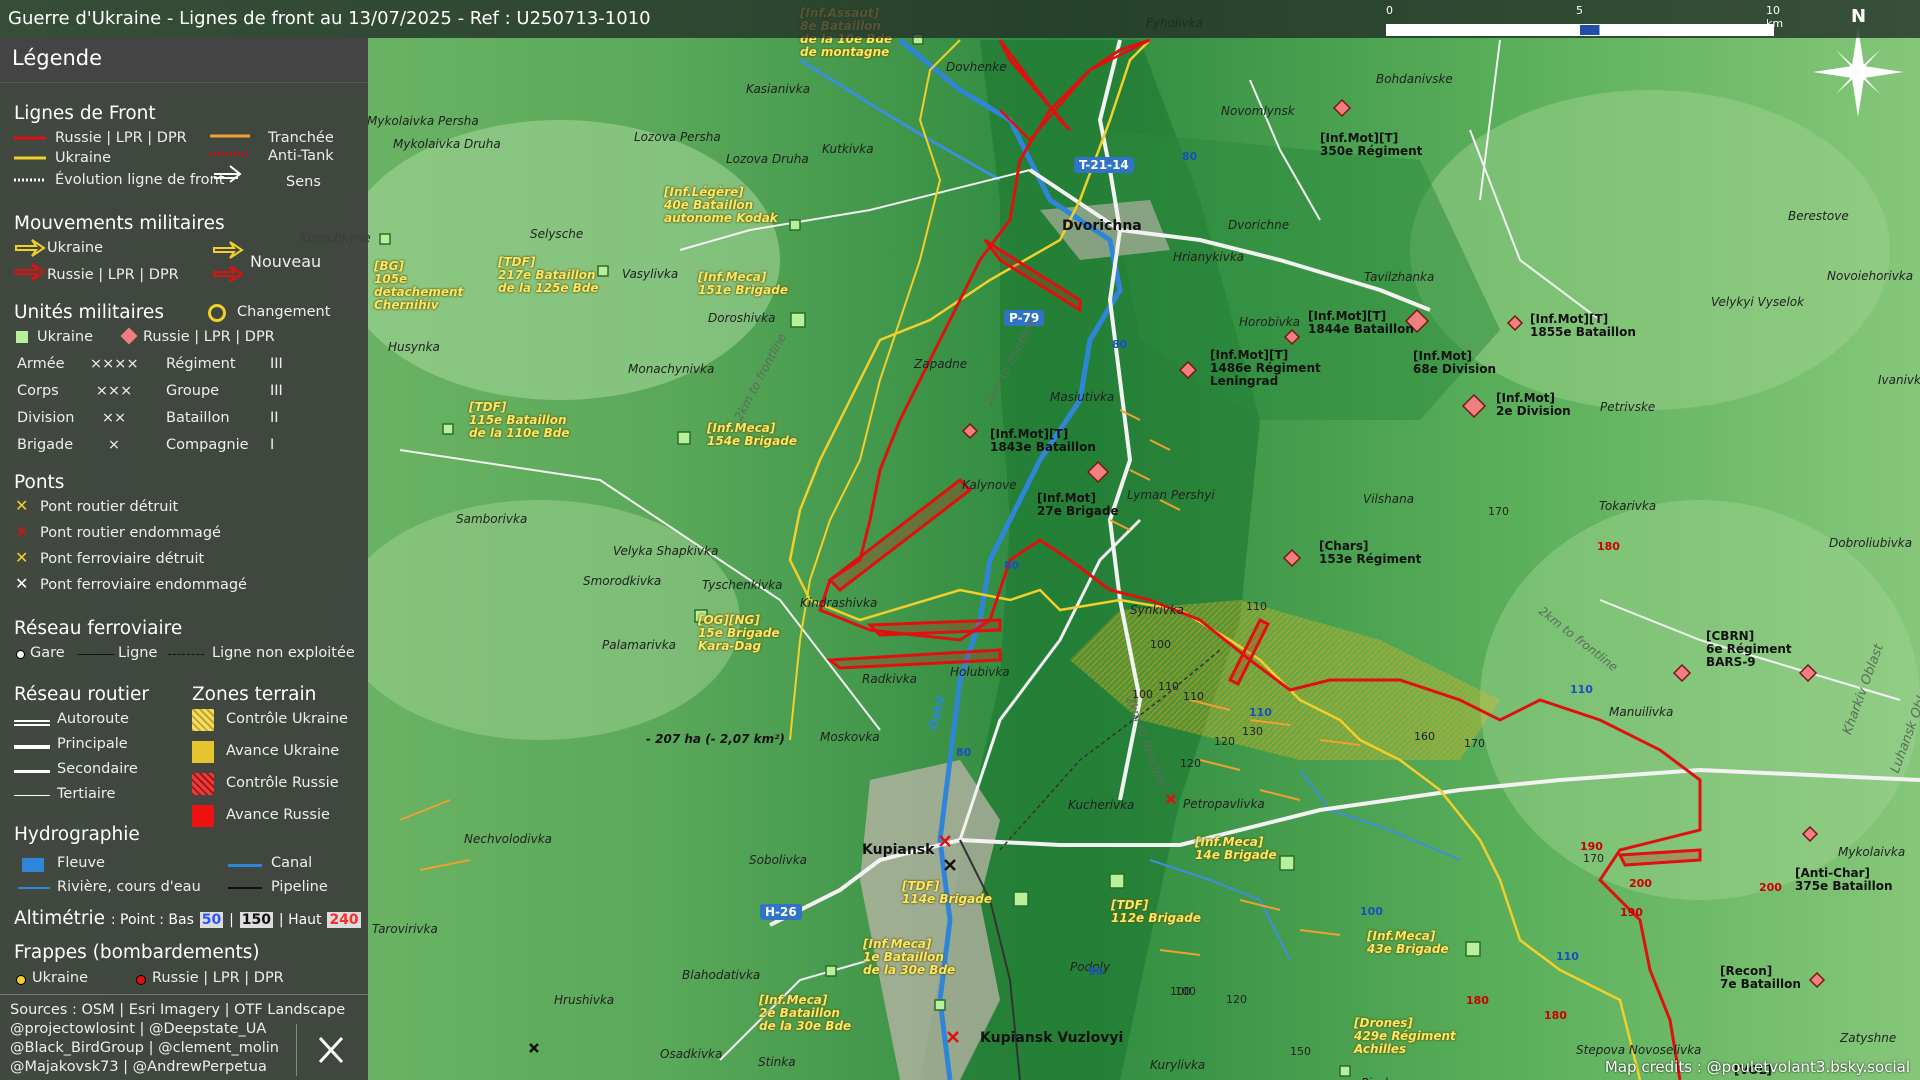  What do you see at coordinates (22, 505) in the screenshot?
I see `bridge-cross-icon: ✕` at bounding box center [22, 505].